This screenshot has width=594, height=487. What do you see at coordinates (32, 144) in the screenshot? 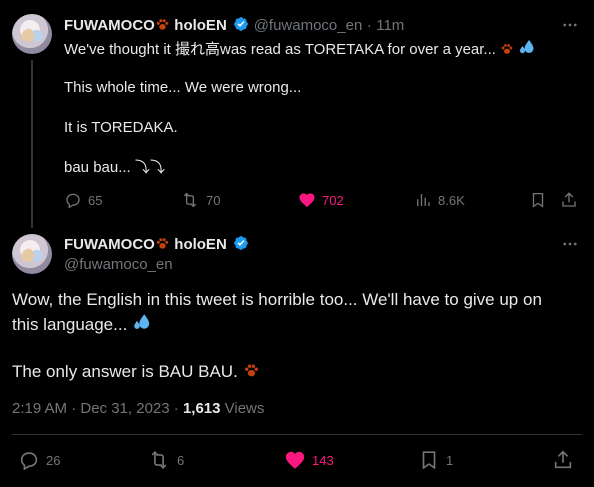
I see `thread-connector-line` at bounding box center [32, 144].